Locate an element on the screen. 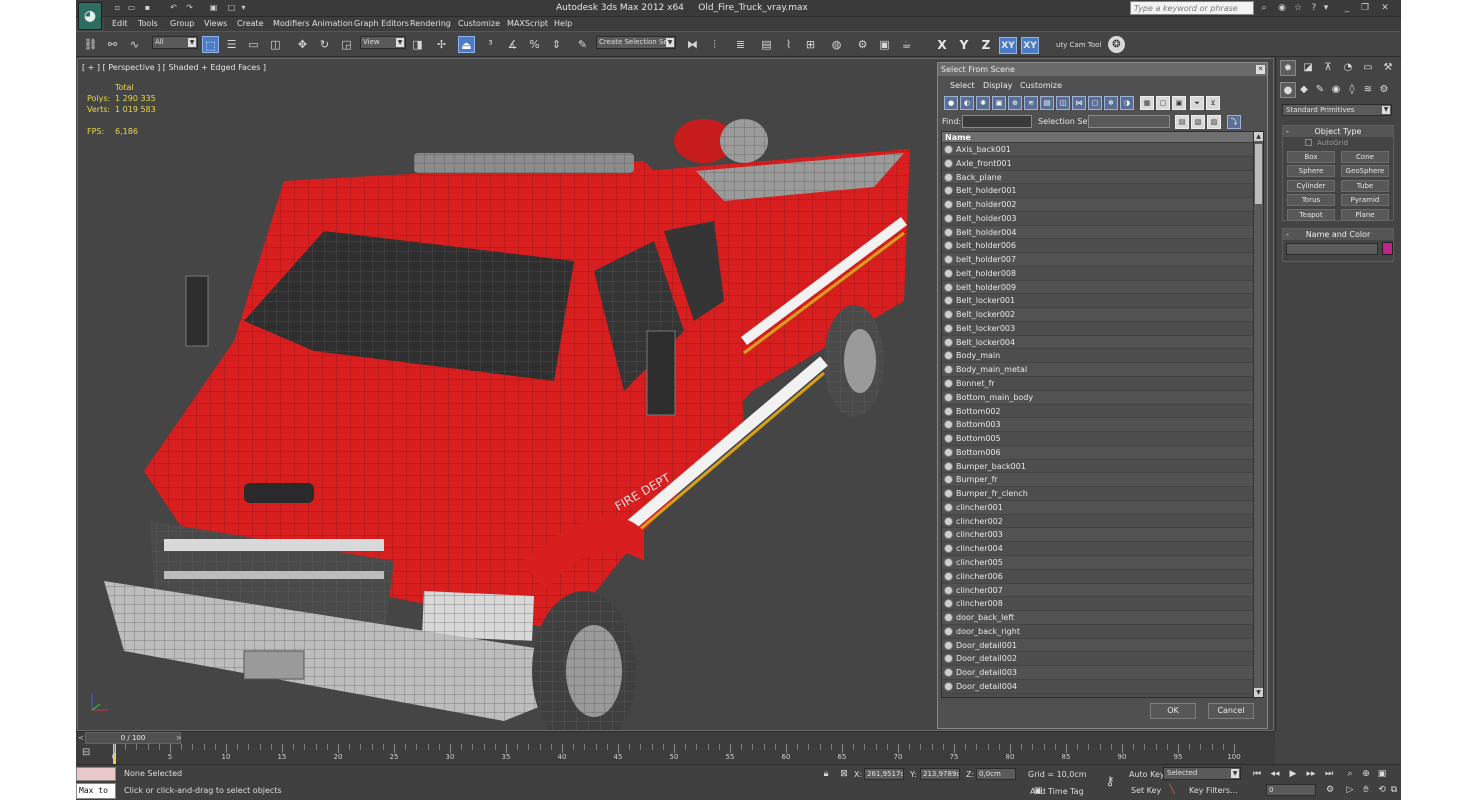 The height and width of the screenshot is (800, 1480). list-item: Axle_front001 is located at coordinates (1102, 164).